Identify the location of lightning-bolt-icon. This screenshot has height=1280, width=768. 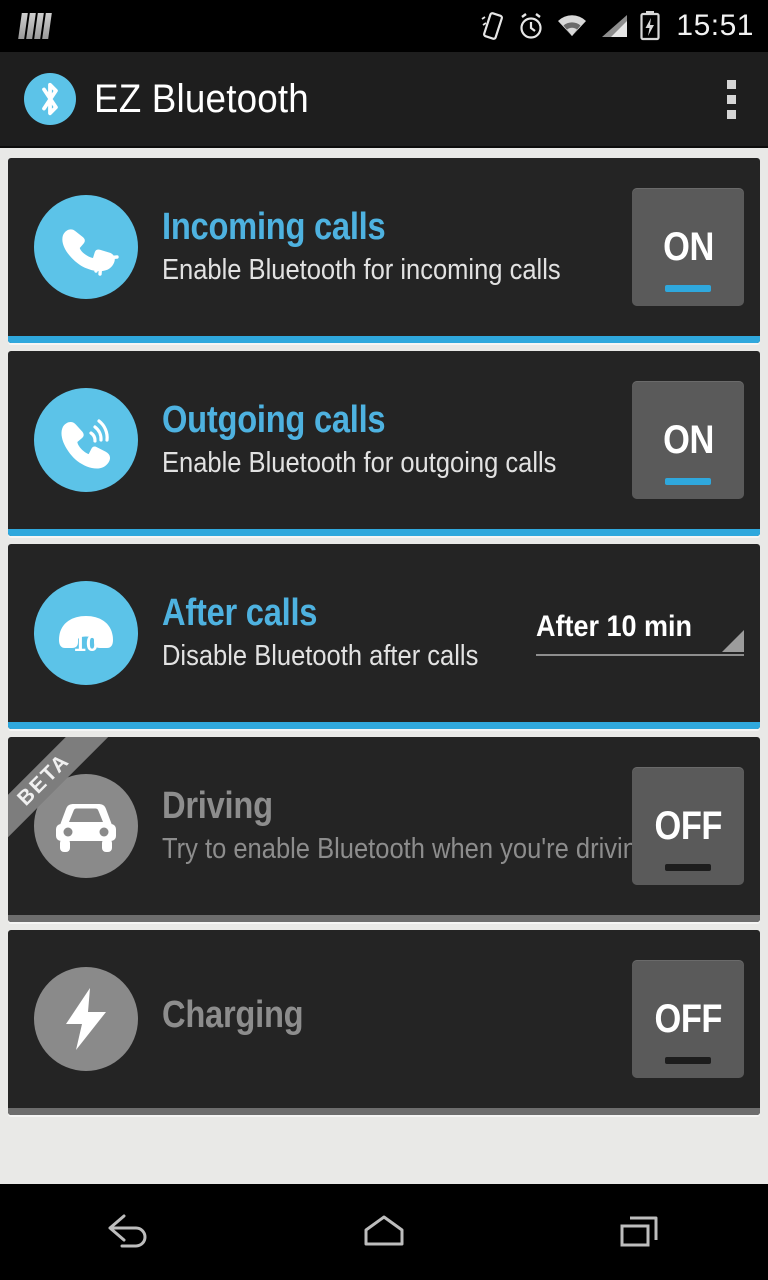
(86, 1019).